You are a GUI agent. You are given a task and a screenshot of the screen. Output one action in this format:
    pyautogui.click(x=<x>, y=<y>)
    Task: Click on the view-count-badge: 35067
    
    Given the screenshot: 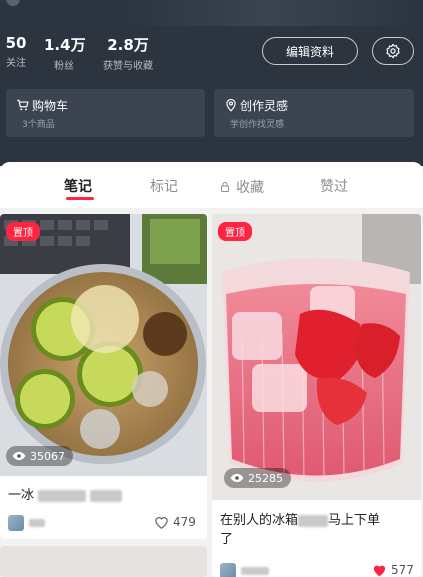 What is the action you would take?
    pyautogui.click(x=39, y=456)
    